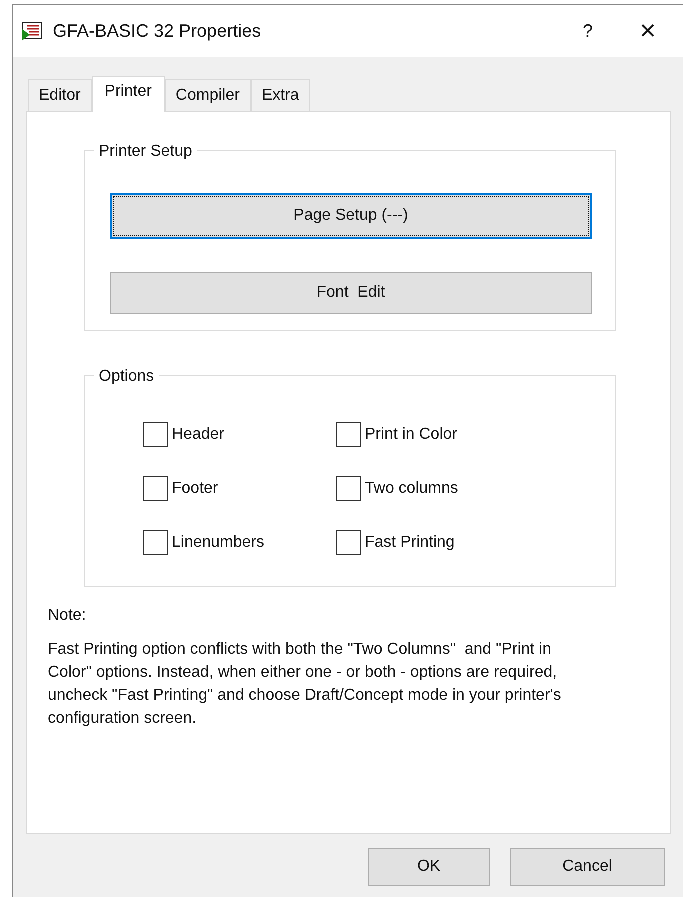 The width and height of the screenshot is (683, 897). Describe the element at coordinates (218, 542) in the screenshot. I see `checkbox-label: Linenumbers` at that location.